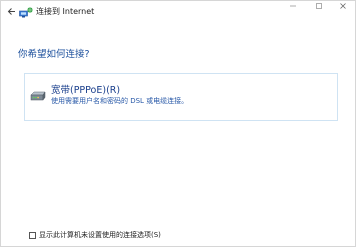  What do you see at coordinates (32, 235) in the screenshot?
I see `show-options-checkbox` at bounding box center [32, 235].